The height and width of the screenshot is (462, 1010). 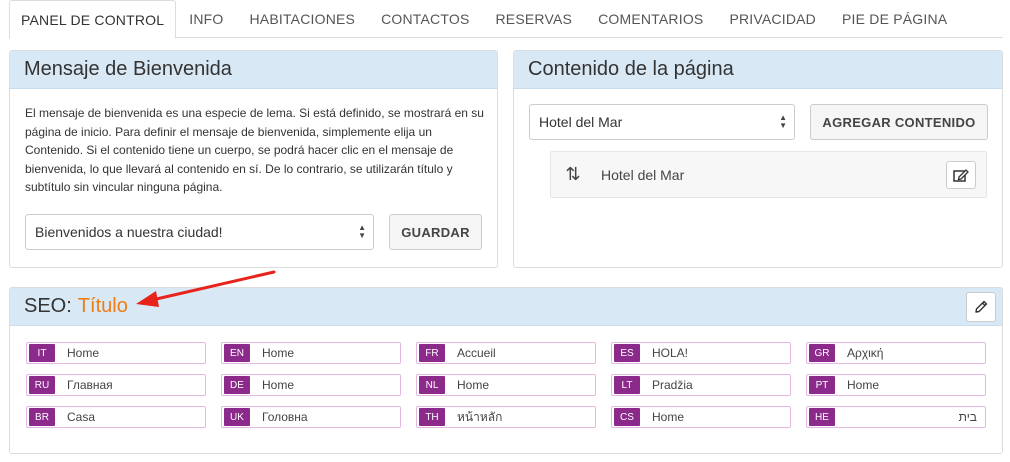 What do you see at coordinates (311, 353) in the screenshot?
I see `seo-lang-en: EN Home` at bounding box center [311, 353].